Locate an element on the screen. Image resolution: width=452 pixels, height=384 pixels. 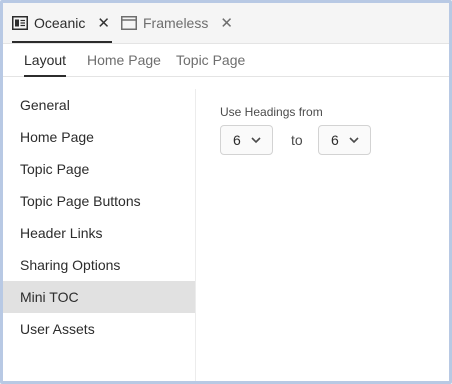
sidebar-item-label: Header Links is located at coordinates (61, 233).